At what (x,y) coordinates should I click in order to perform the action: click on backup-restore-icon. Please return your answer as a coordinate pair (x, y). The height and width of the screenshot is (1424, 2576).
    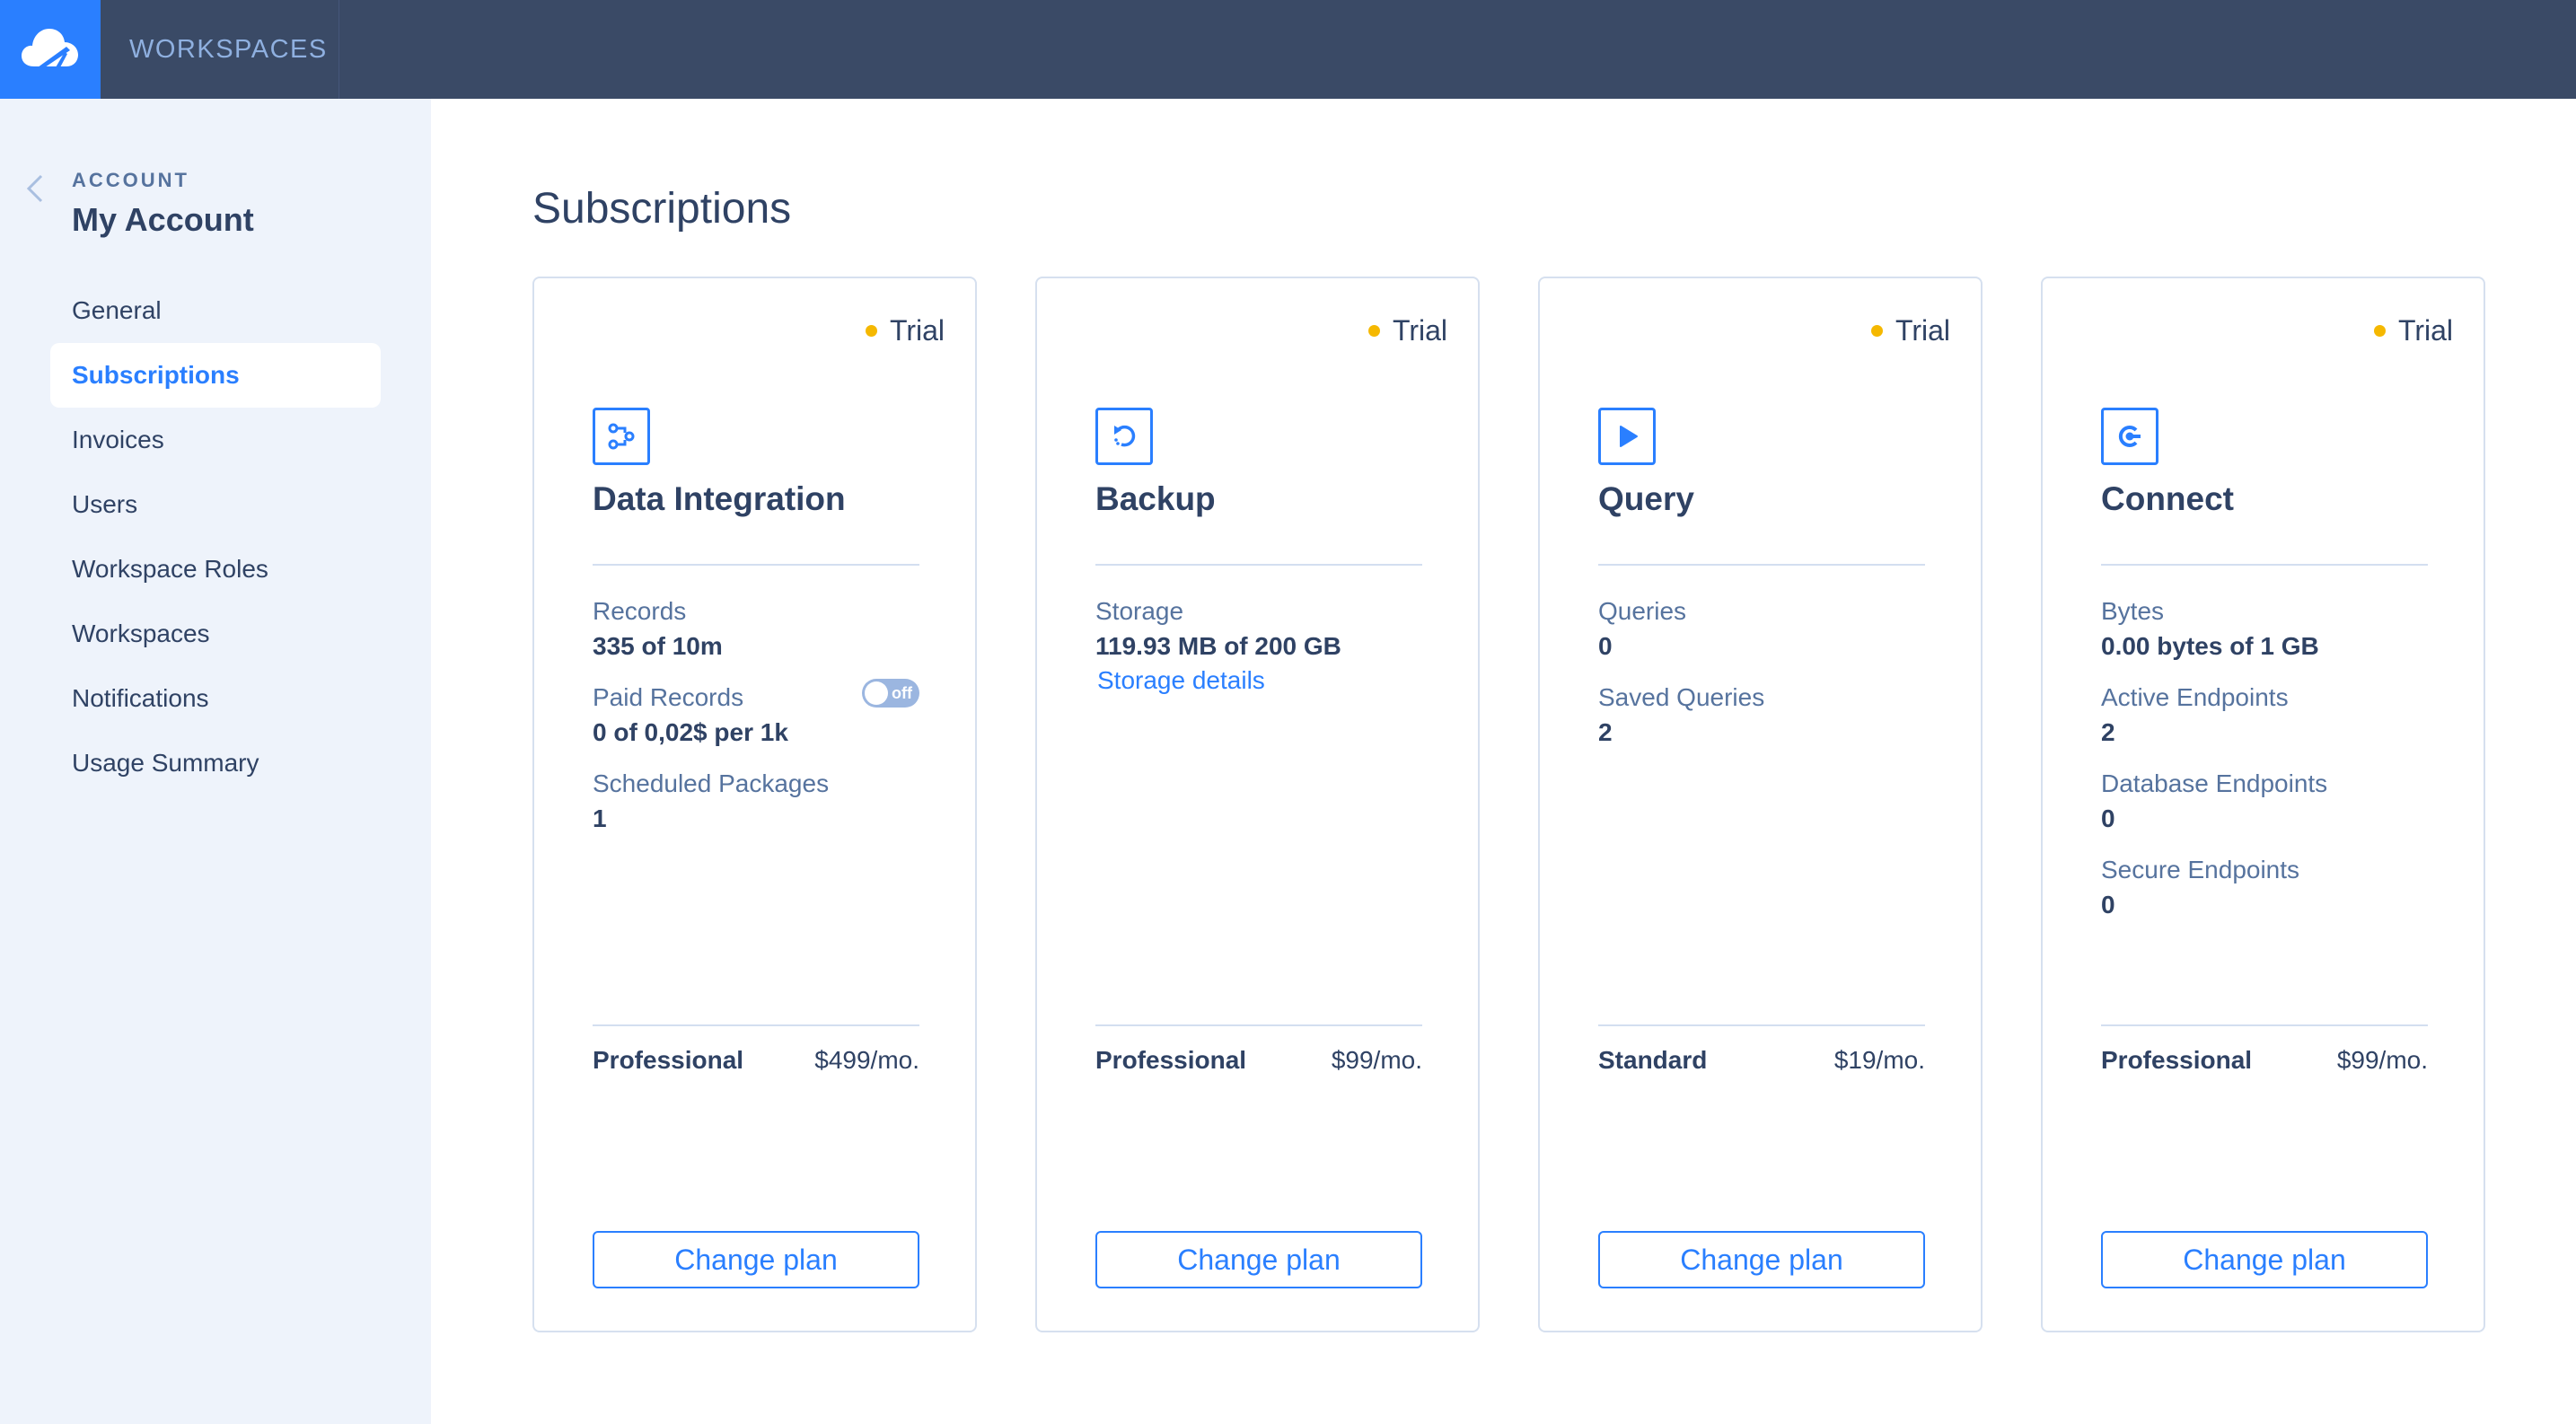
    Looking at the image, I should click on (1124, 436).